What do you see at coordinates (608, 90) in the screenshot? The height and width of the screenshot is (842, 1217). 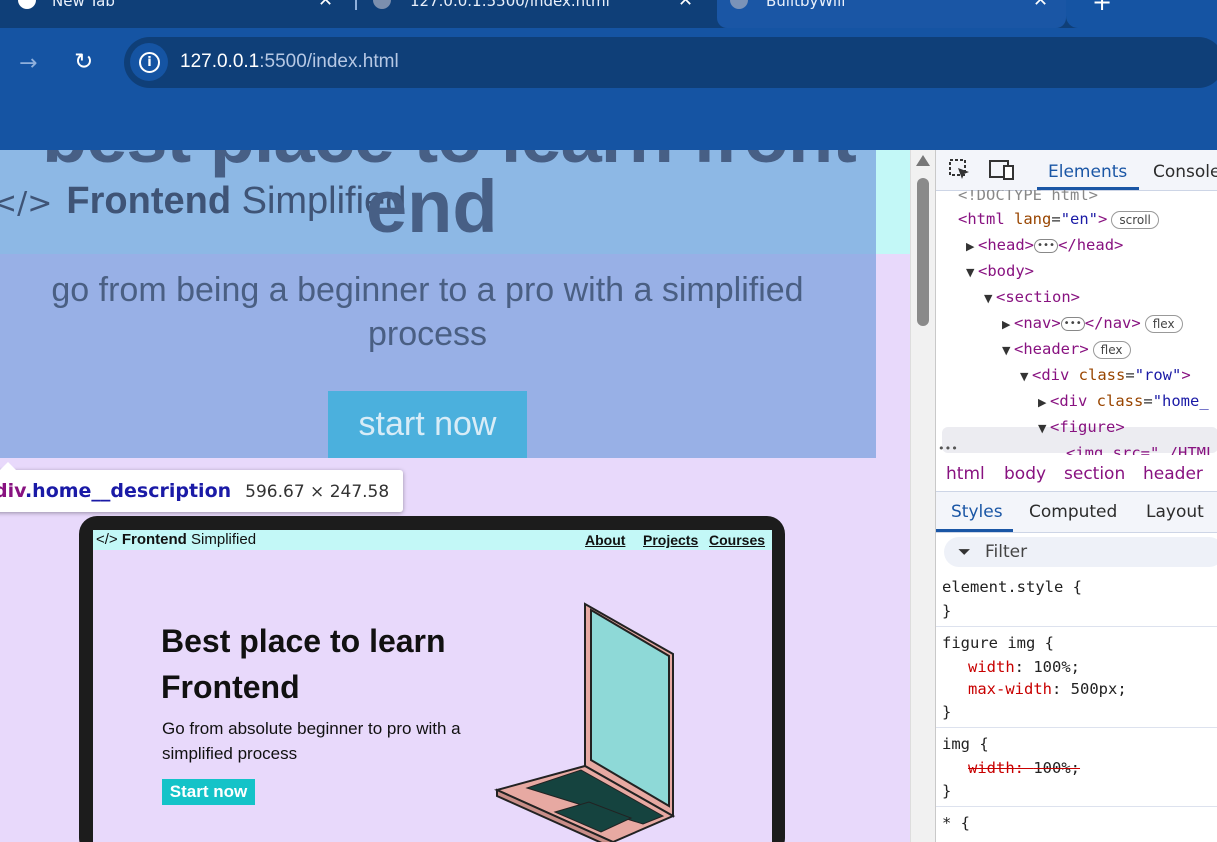 I see `browser-toolbar: → ↻ i 127.0.0.1:5500/index.html` at bounding box center [608, 90].